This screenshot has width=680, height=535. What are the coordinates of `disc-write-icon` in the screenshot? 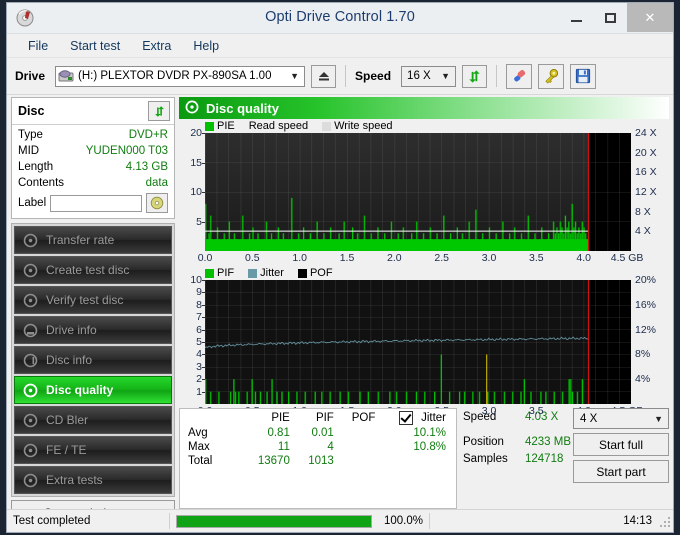 It's located at (30, 270).